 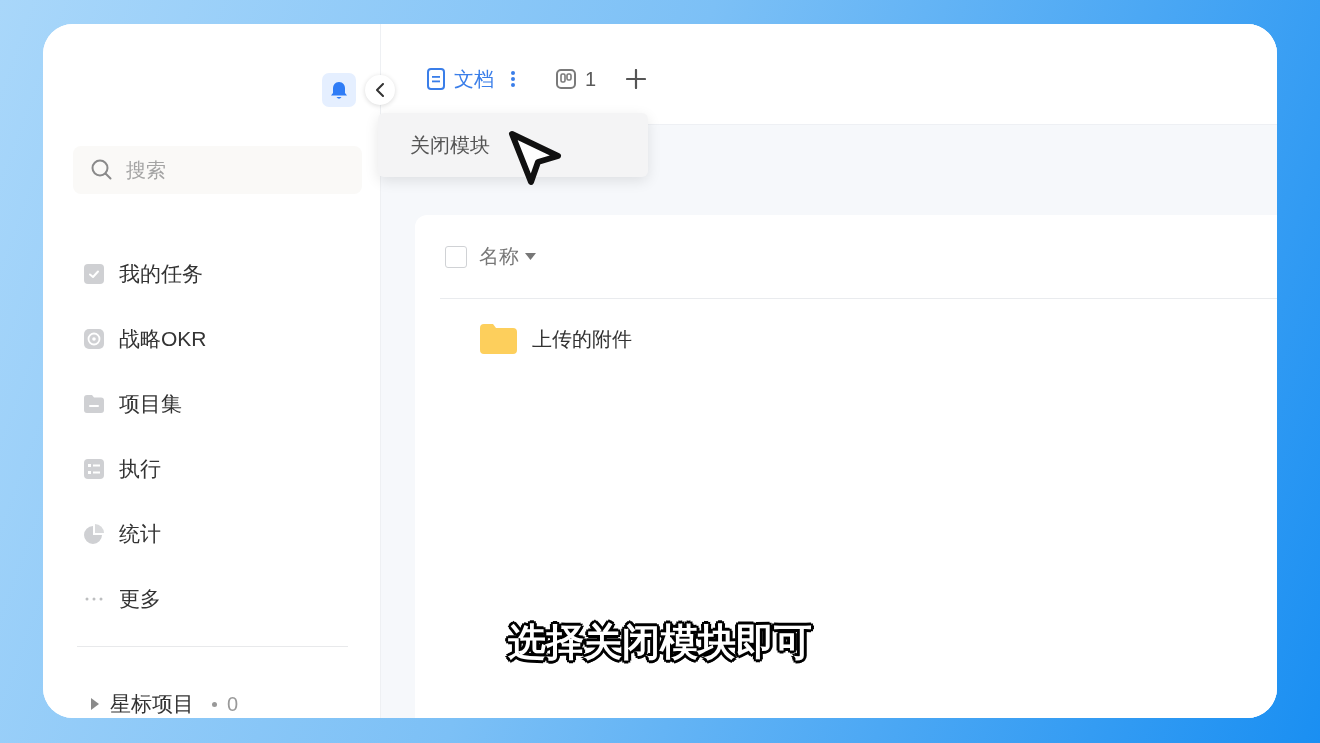 I want to click on document-icon, so click(x=436, y=79).